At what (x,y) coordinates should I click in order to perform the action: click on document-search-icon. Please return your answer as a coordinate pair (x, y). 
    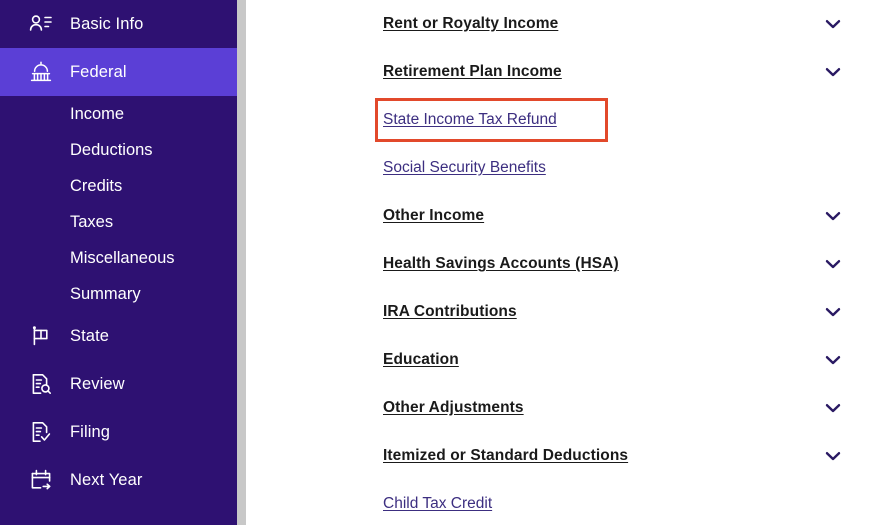
    Looking at the image, I should click on (41, 384).